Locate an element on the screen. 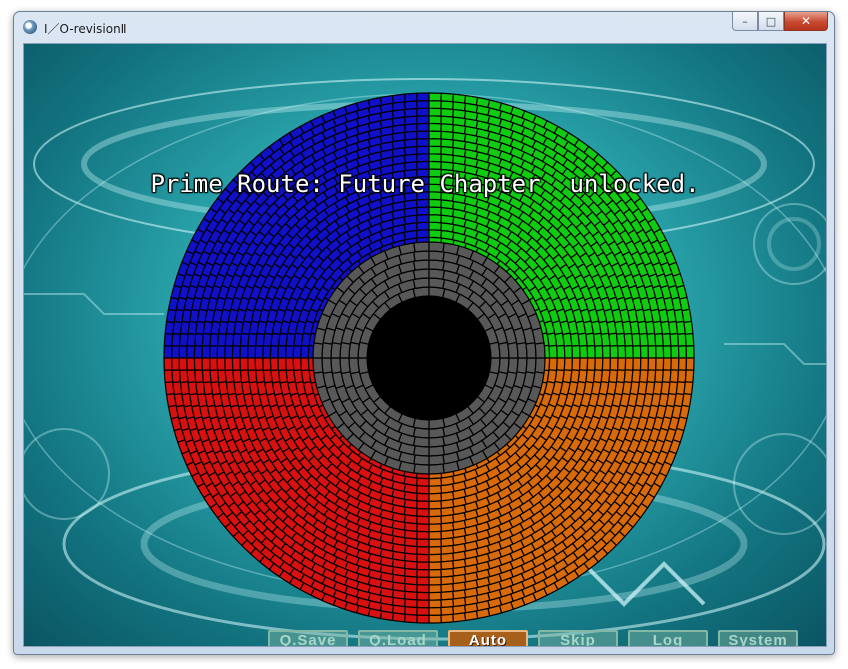  unlock-message: Prime Route: Future Chapter unlocked. is located at coordinates (425, 184).